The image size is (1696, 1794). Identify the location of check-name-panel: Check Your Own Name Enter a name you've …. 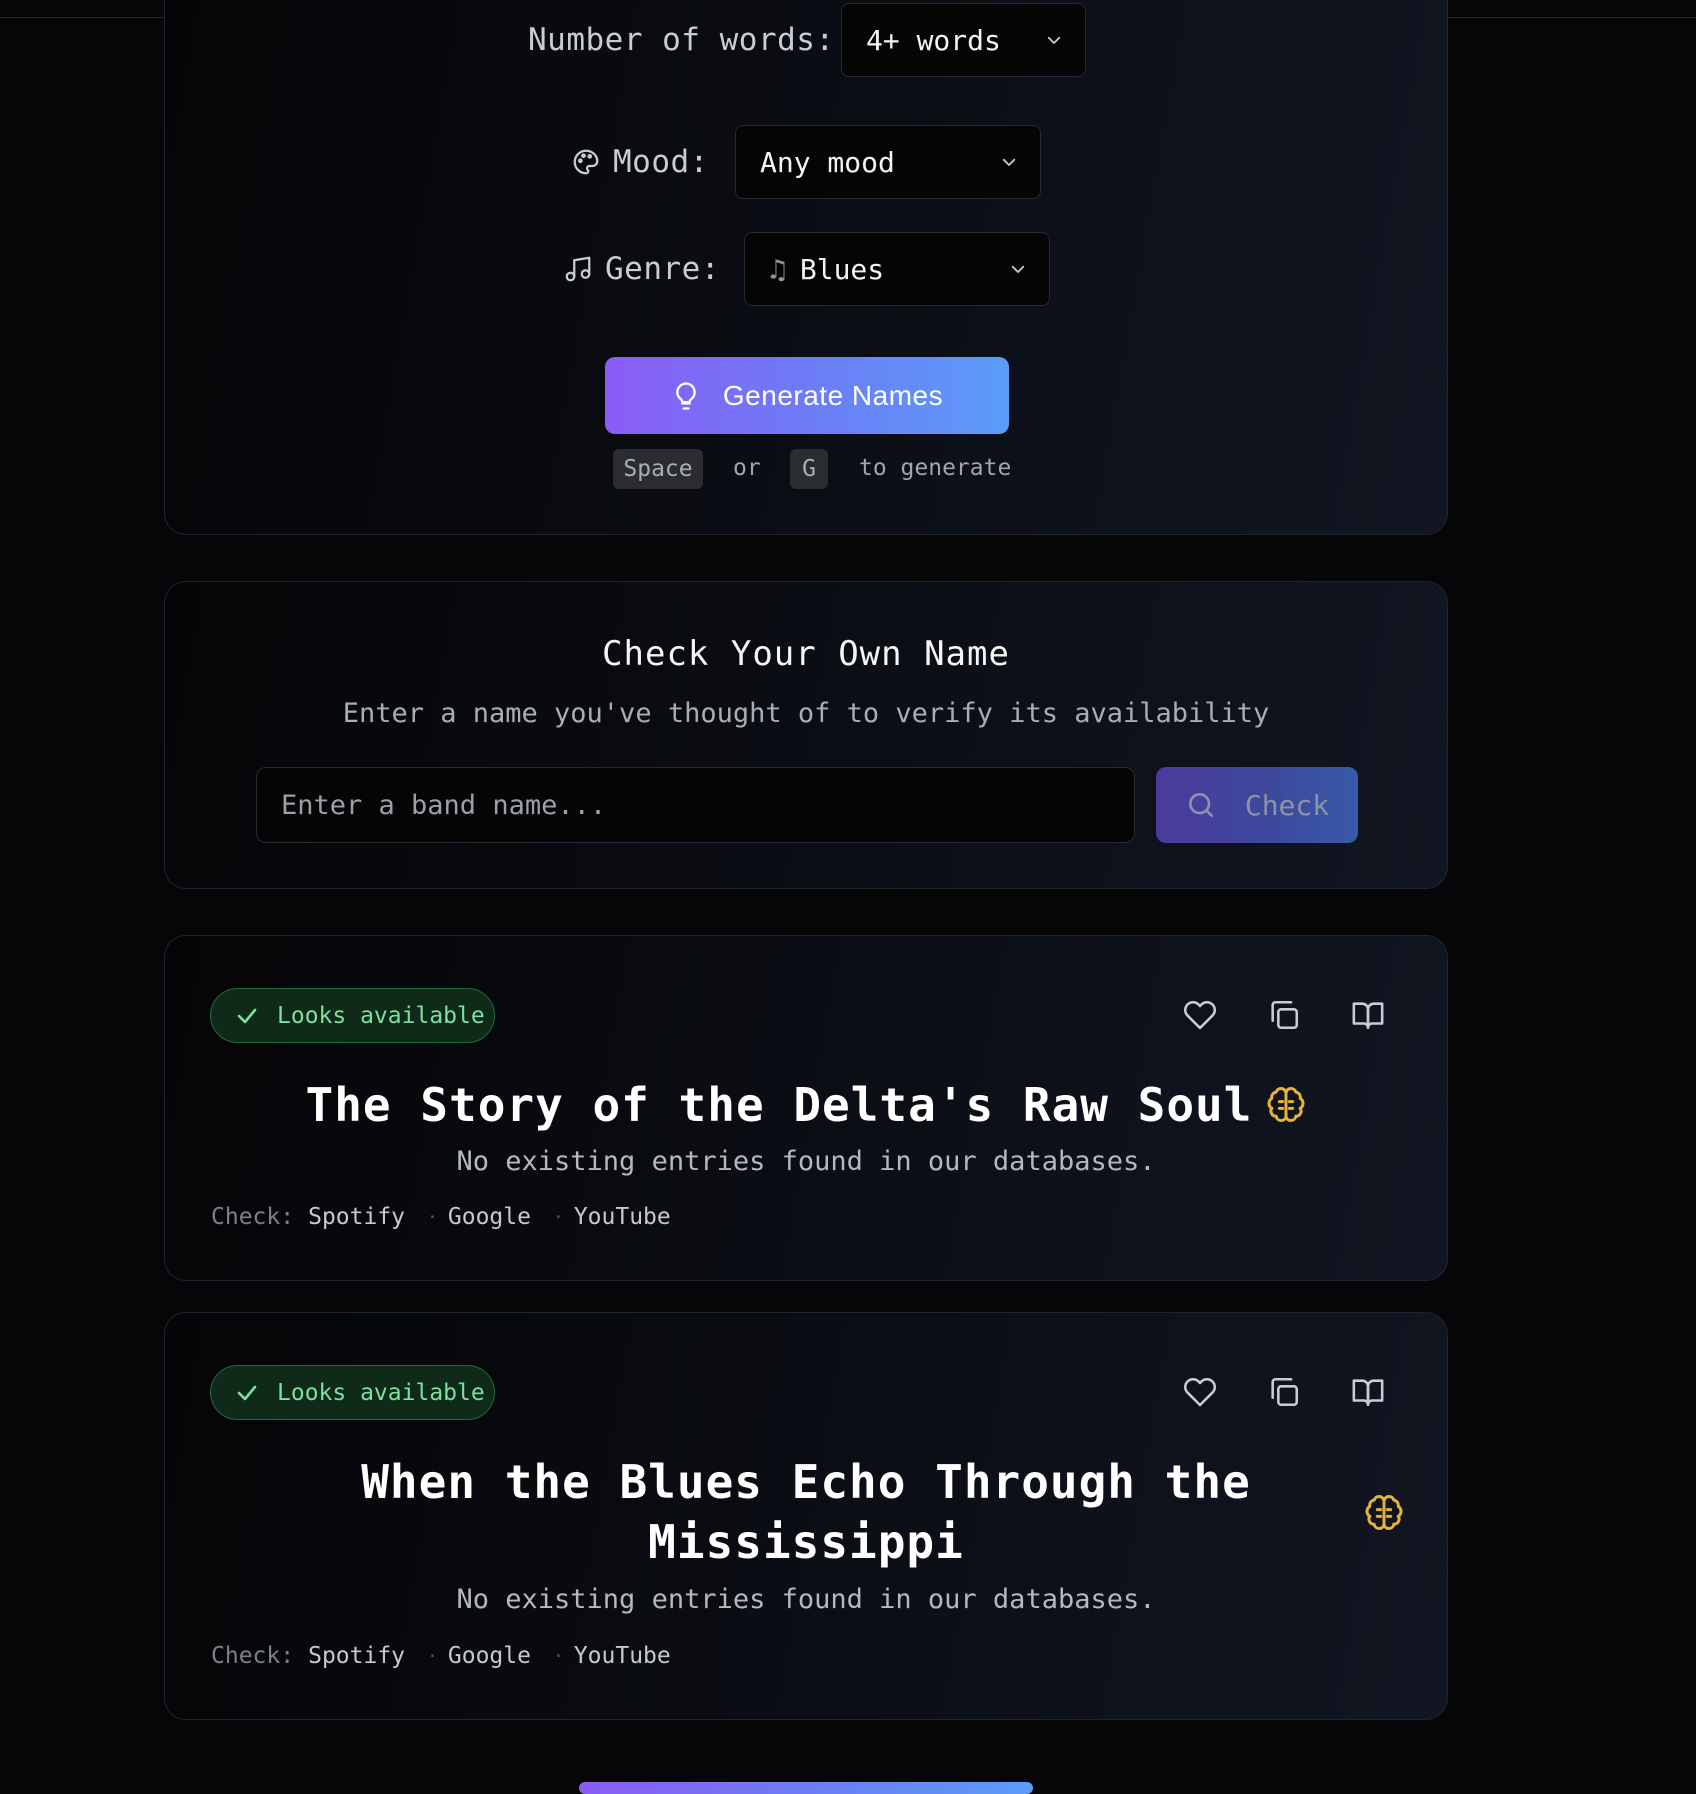
(806, 735).